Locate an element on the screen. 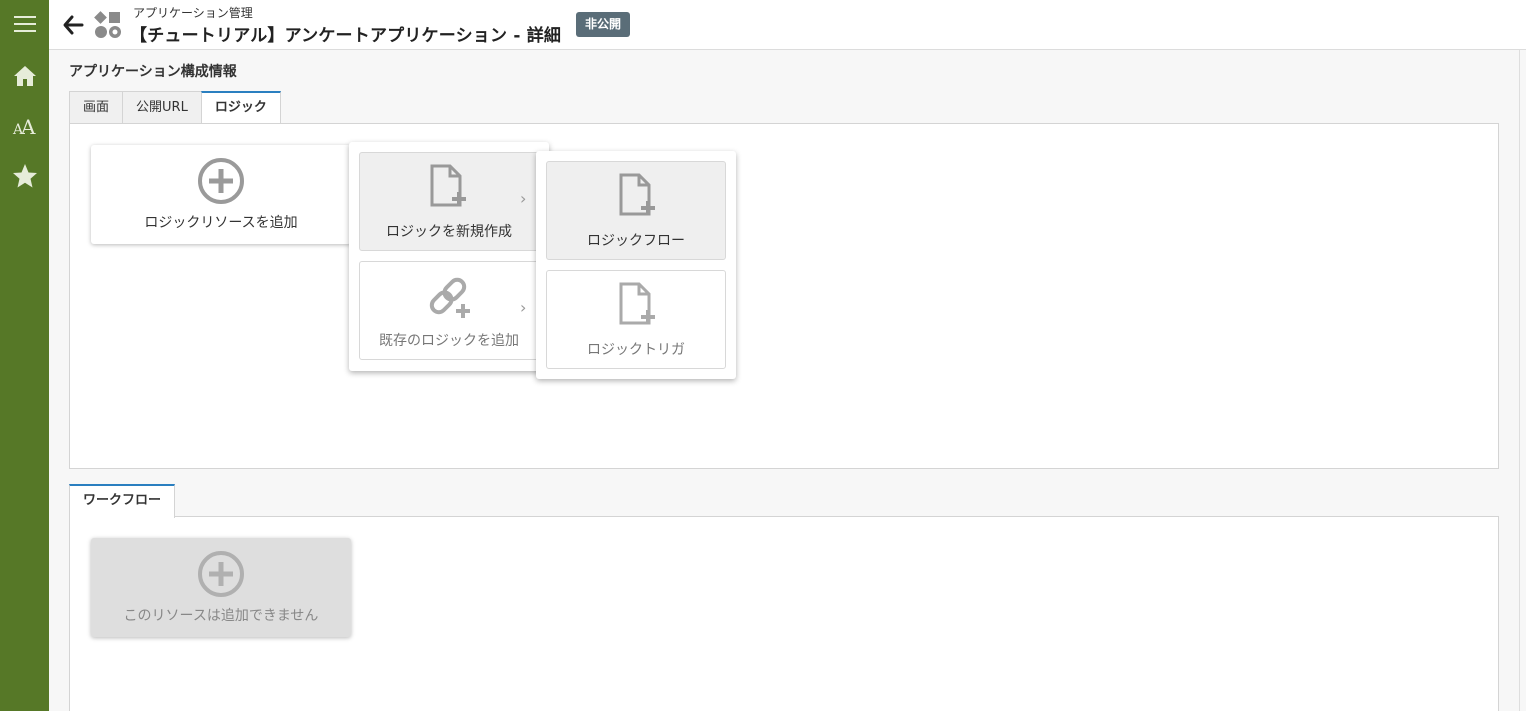 This screenshot has width=1526, height=711. logic-flow-menu-item: ロジックフロー is located at coordinates (636, 210).